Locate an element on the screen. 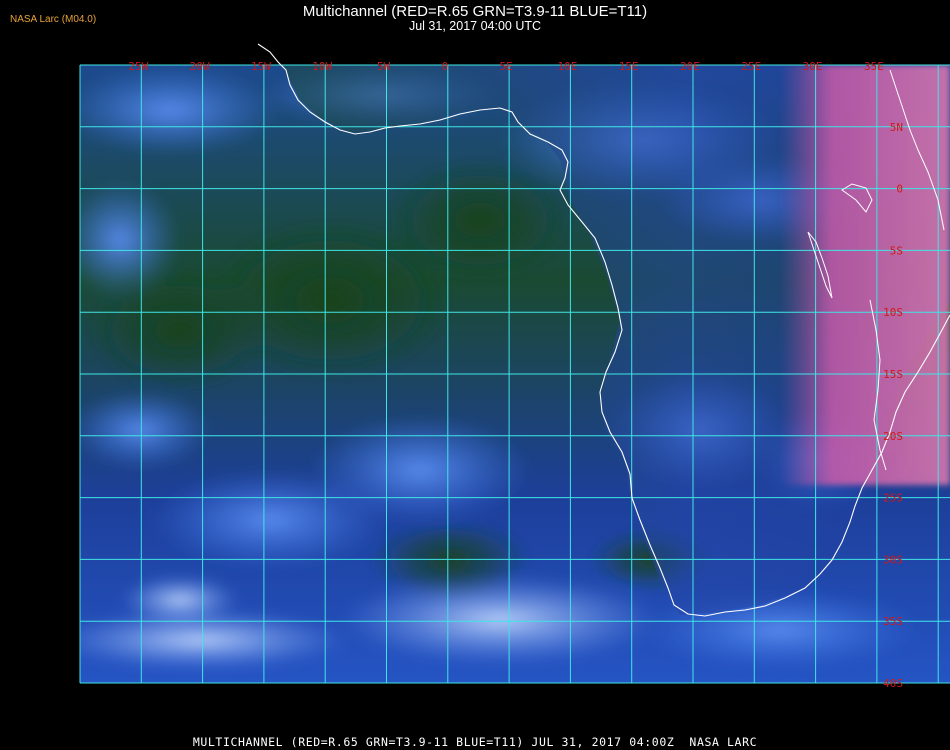 The width and height of the screenshot is (950, 750). latitude-label: 40S is located at coordinates (893, 683).